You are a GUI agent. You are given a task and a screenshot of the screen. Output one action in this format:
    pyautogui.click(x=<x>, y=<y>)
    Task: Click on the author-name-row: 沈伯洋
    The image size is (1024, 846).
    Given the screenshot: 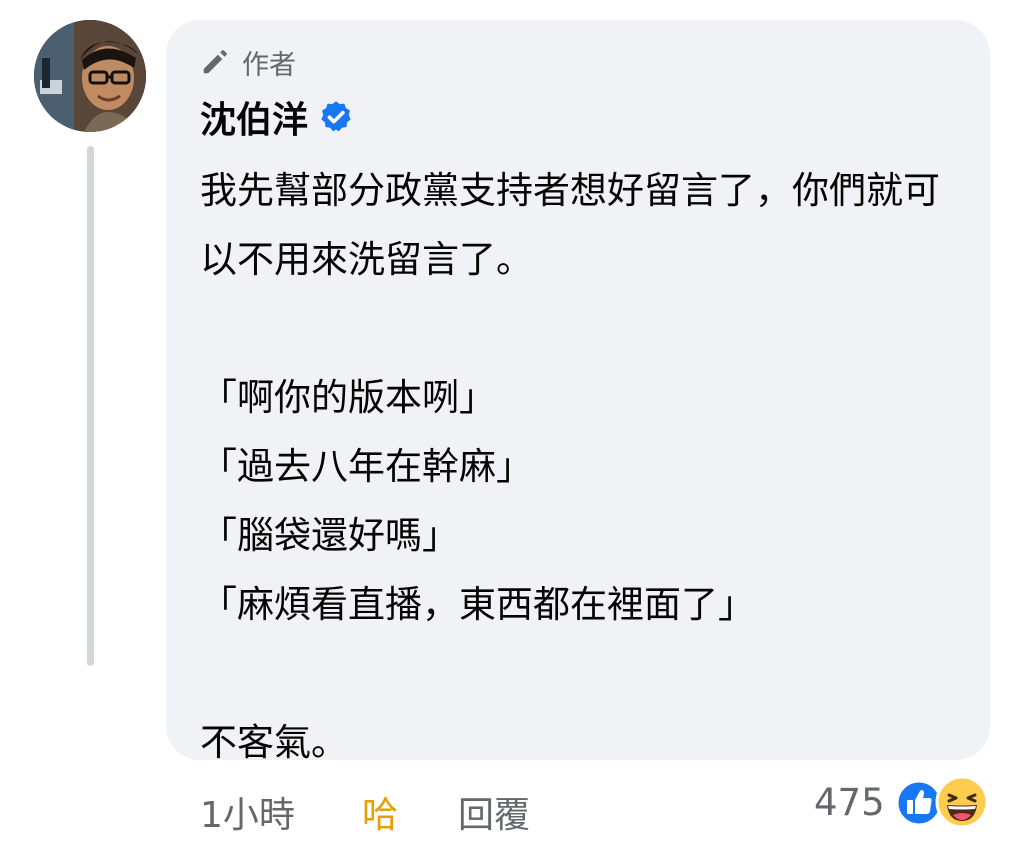 What is the action you would take?
    pyautogui.click(x=277, y=117)
    